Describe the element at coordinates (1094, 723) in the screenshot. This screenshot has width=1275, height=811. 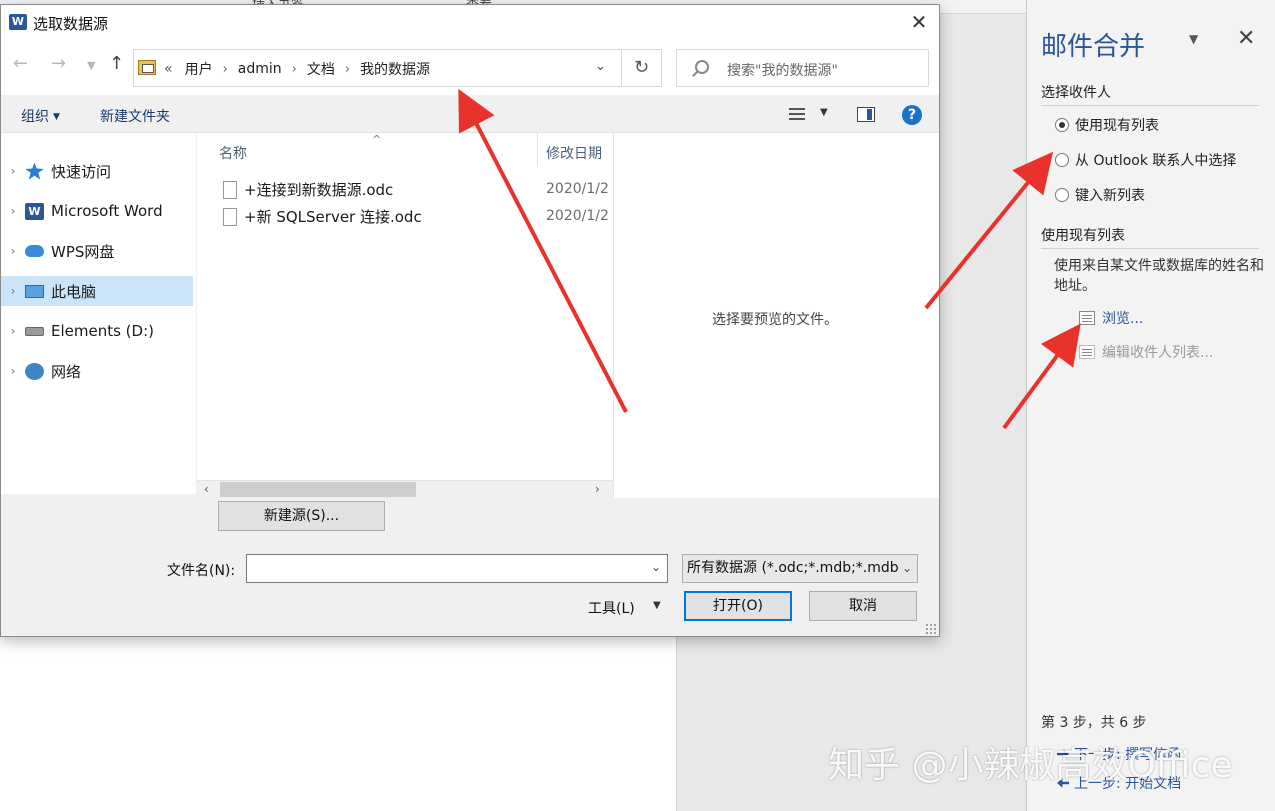
I see `step-info: 第 3 步，共 6 步` at that location.